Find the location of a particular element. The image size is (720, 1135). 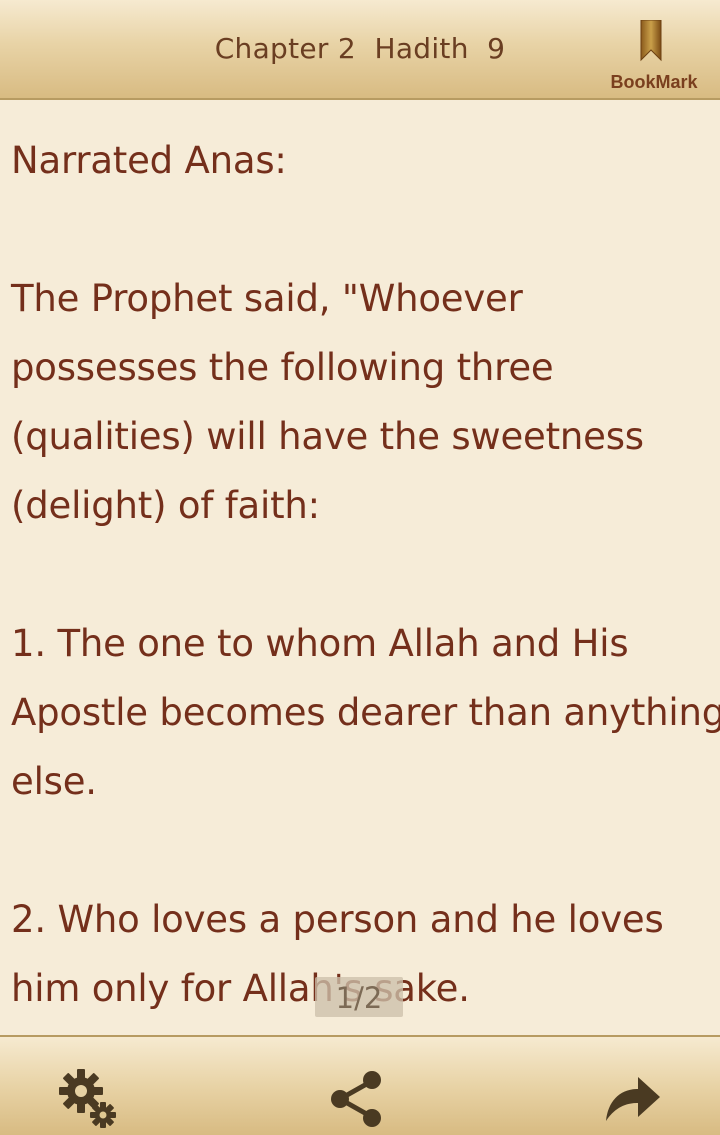

share-icon is located at coordinates (356, 1099).